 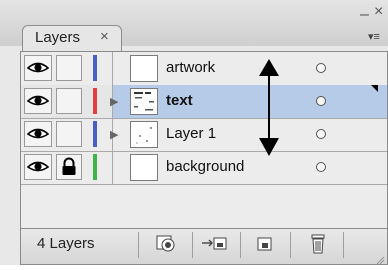 I want to click on resize-grip-icon, so click(x=380, y=258).